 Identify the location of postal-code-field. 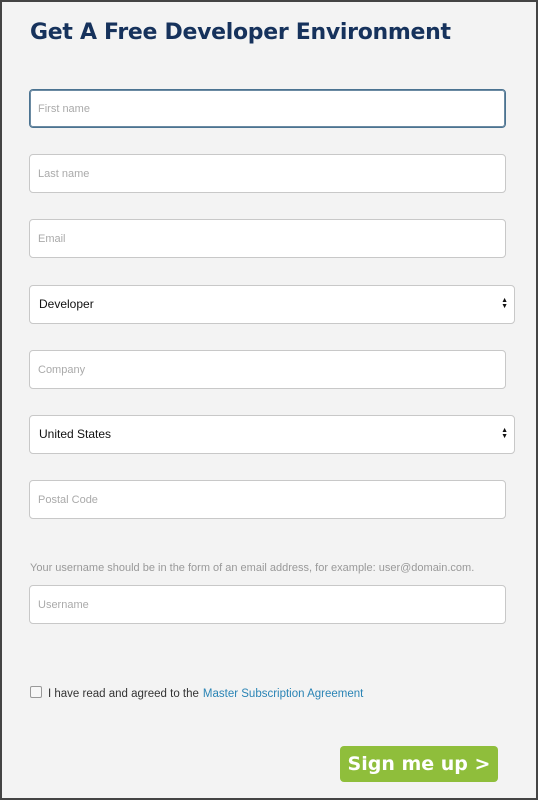
(267, 499).